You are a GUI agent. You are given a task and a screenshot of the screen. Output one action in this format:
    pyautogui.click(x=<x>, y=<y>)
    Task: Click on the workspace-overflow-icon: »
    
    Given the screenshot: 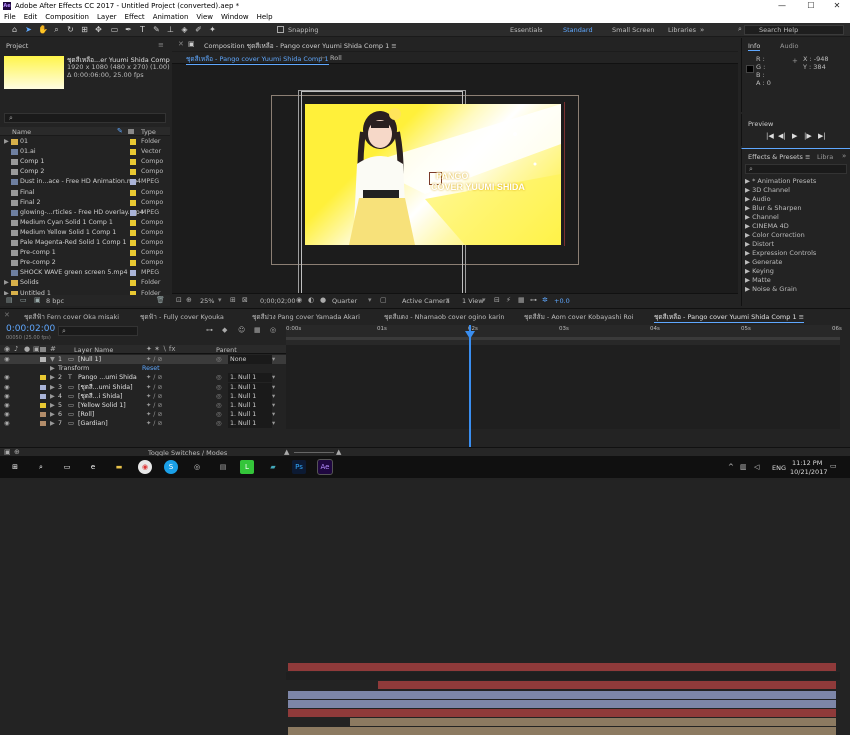 What is the action you would take?
    pyautogui.click(x=702, y=30)
    